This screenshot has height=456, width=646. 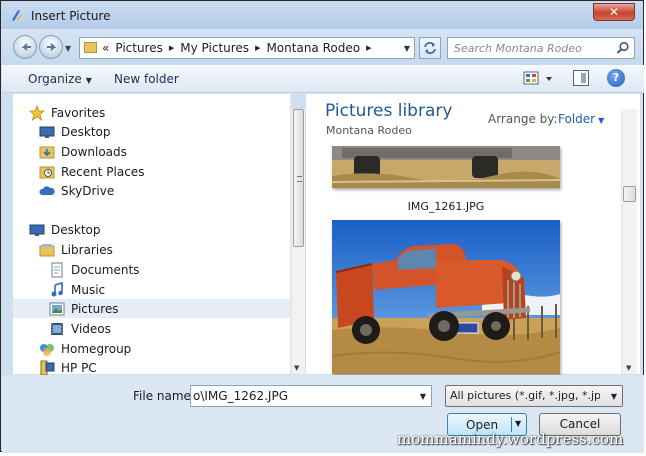 What do you see at coordinates (581, 78) in the screenshot?
I see `preview-pane-button` at bounding box center [581, 78].